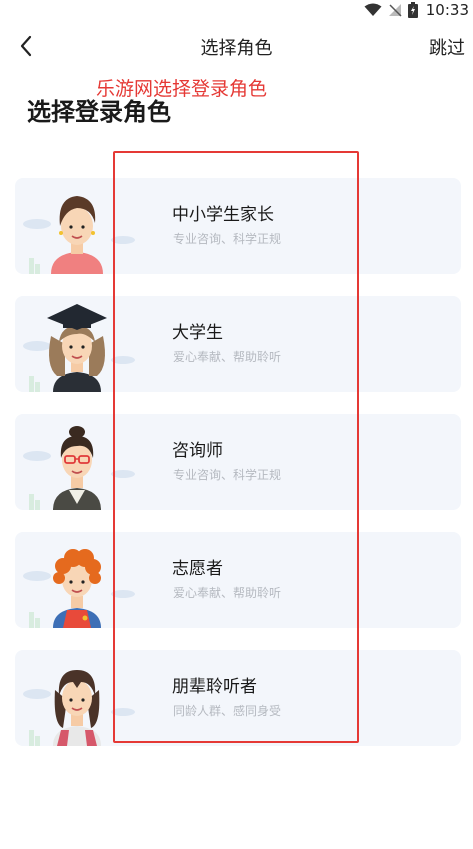 Image resolution: width=473 pixels, height=849 pixels. I want to click on role-title: 中小学生家长, so click(223, 215).